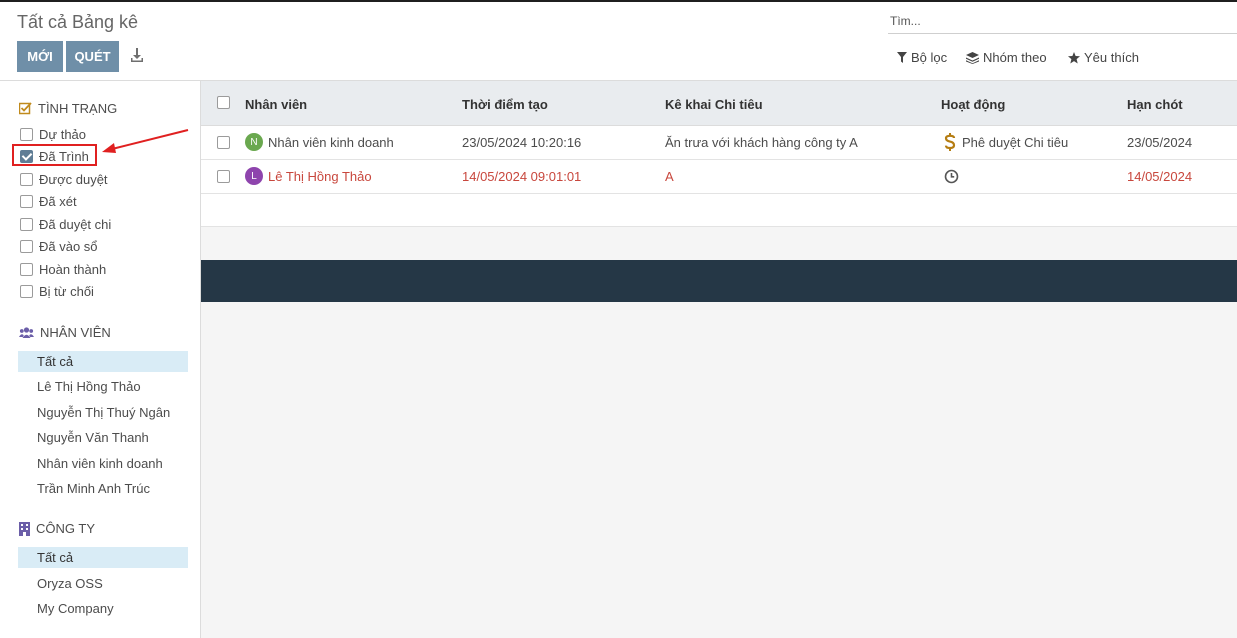  I want to click on column-header-expense: Kê khai Chi tiêu, so click(714, 104).